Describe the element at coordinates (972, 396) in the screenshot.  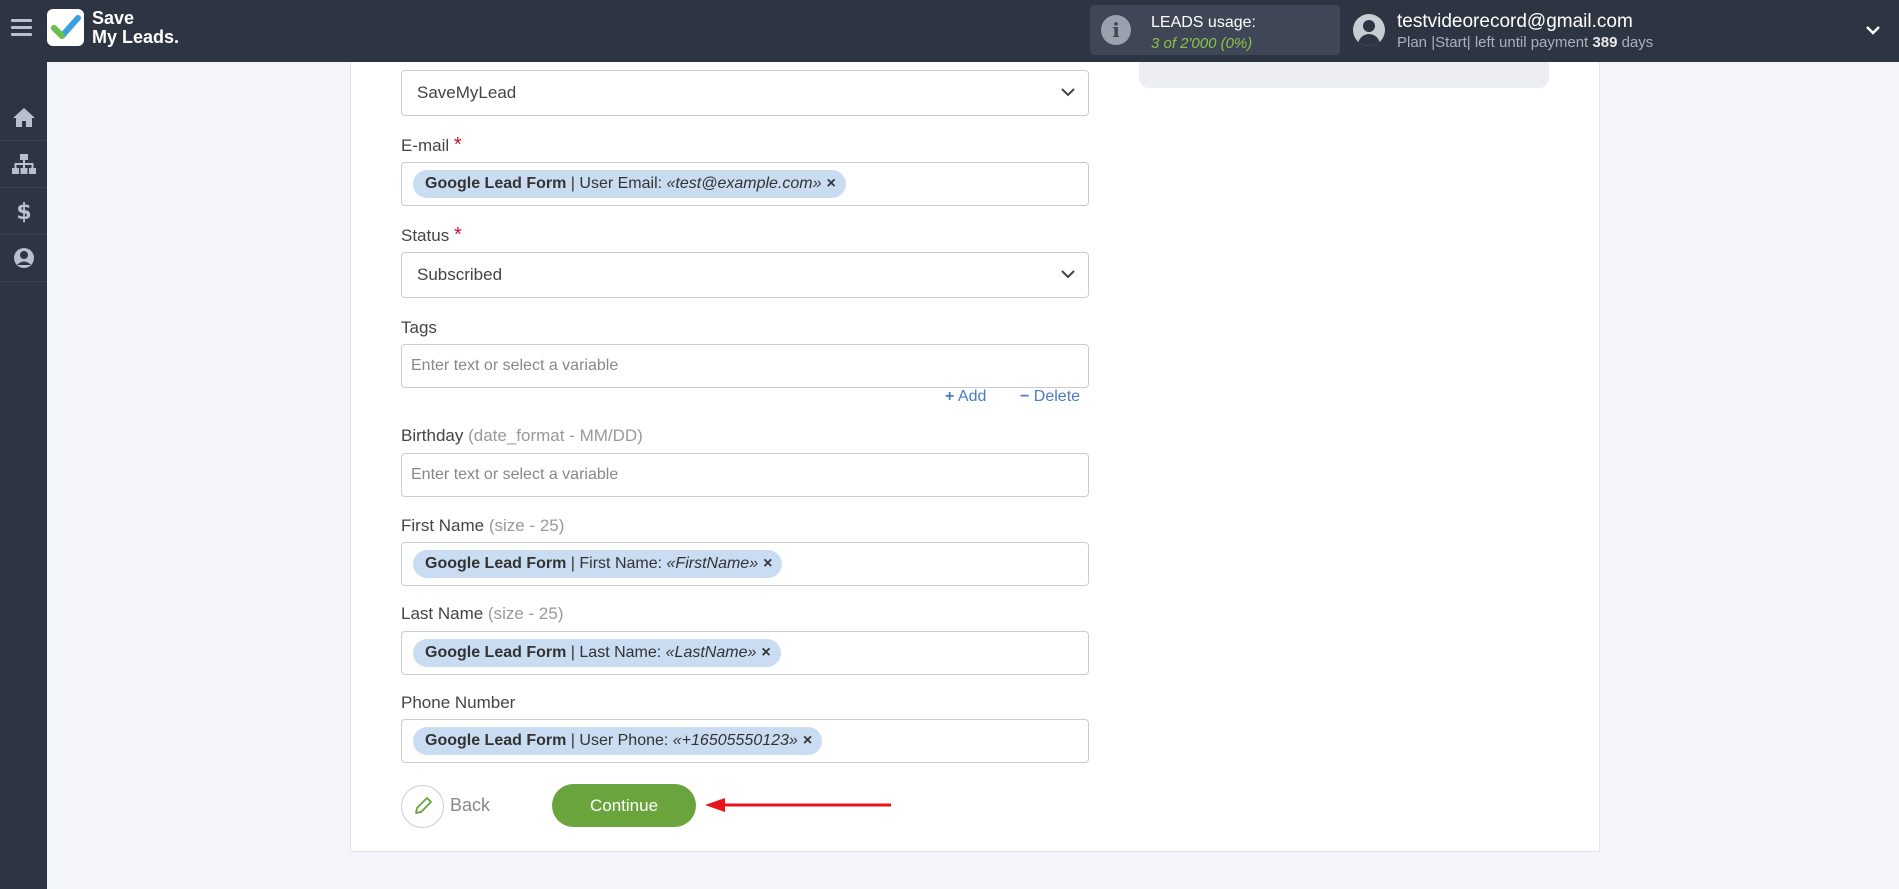
I see `add-label: Add` at that location.